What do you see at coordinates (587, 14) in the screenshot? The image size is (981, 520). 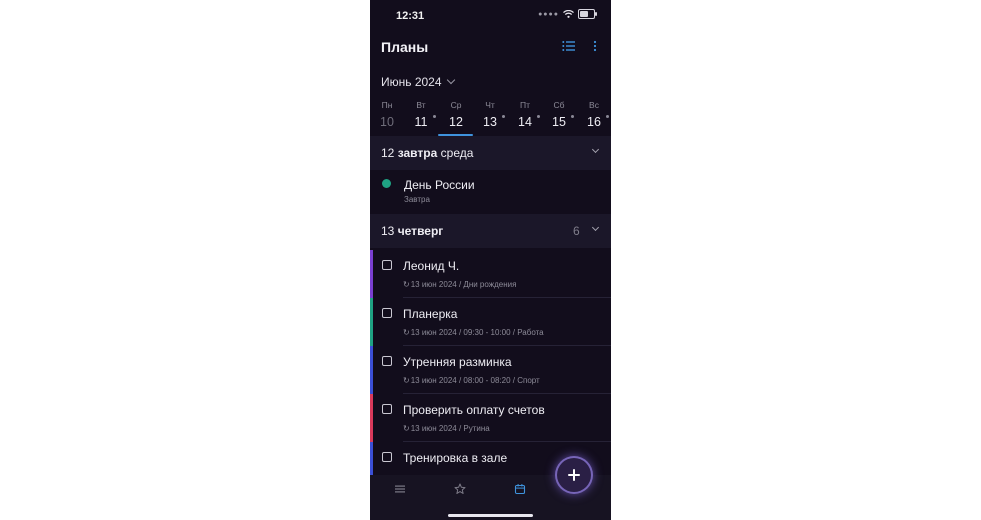 I see `battery-charging-icon` at bounding box center [587, 14].